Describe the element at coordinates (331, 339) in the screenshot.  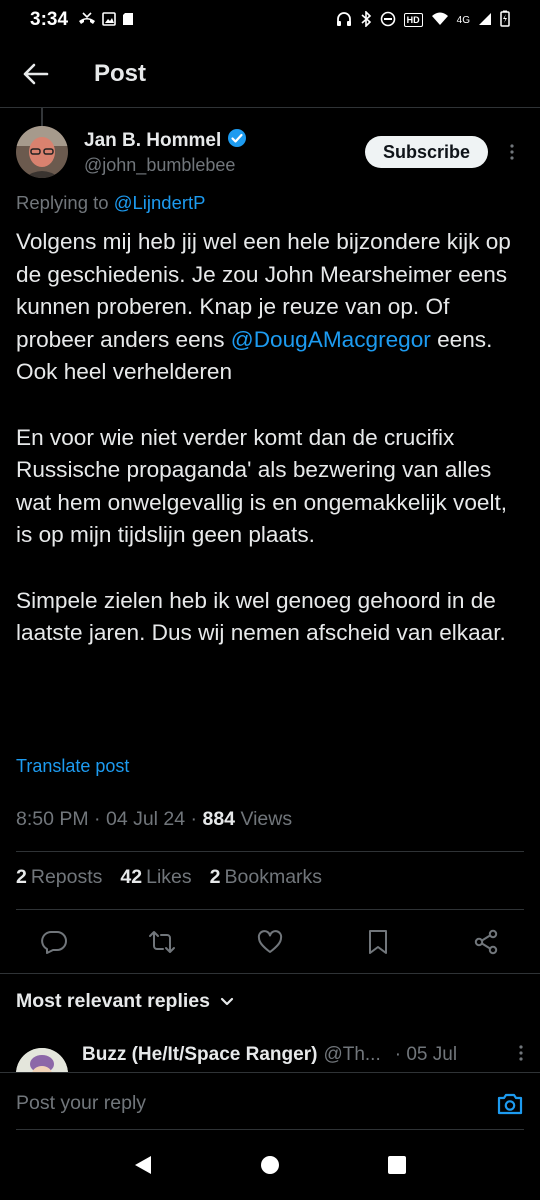
I see `mention-link: @DougAMacgregor` at that location.